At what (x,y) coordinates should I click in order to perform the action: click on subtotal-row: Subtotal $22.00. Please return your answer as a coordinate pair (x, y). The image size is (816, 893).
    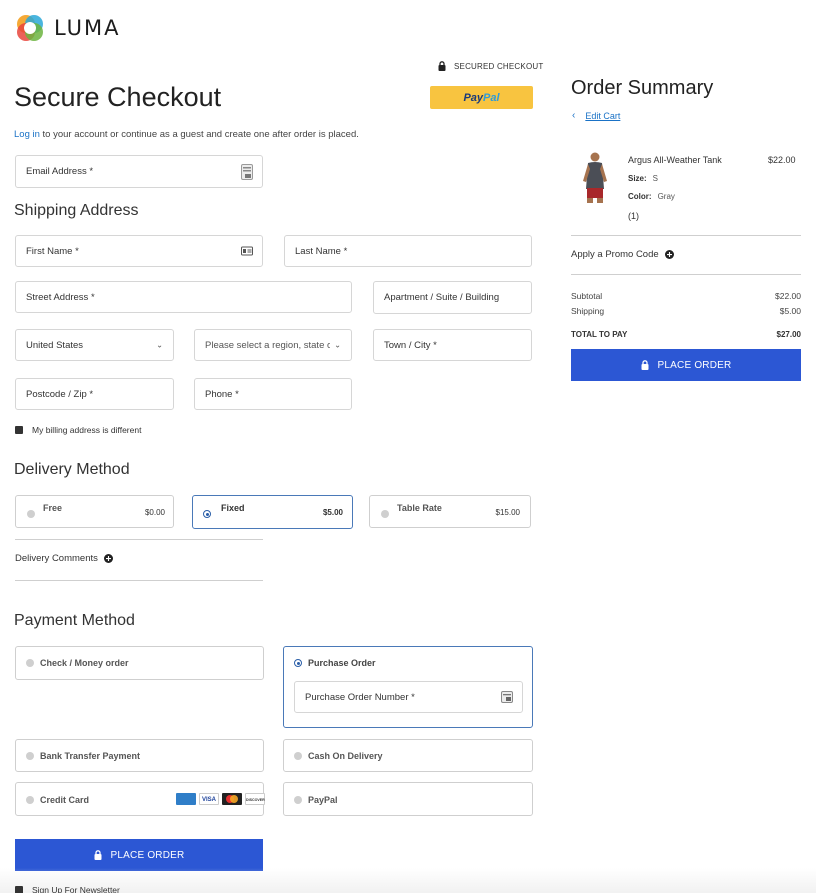
    Looking at the image, I should click on (686, 296).